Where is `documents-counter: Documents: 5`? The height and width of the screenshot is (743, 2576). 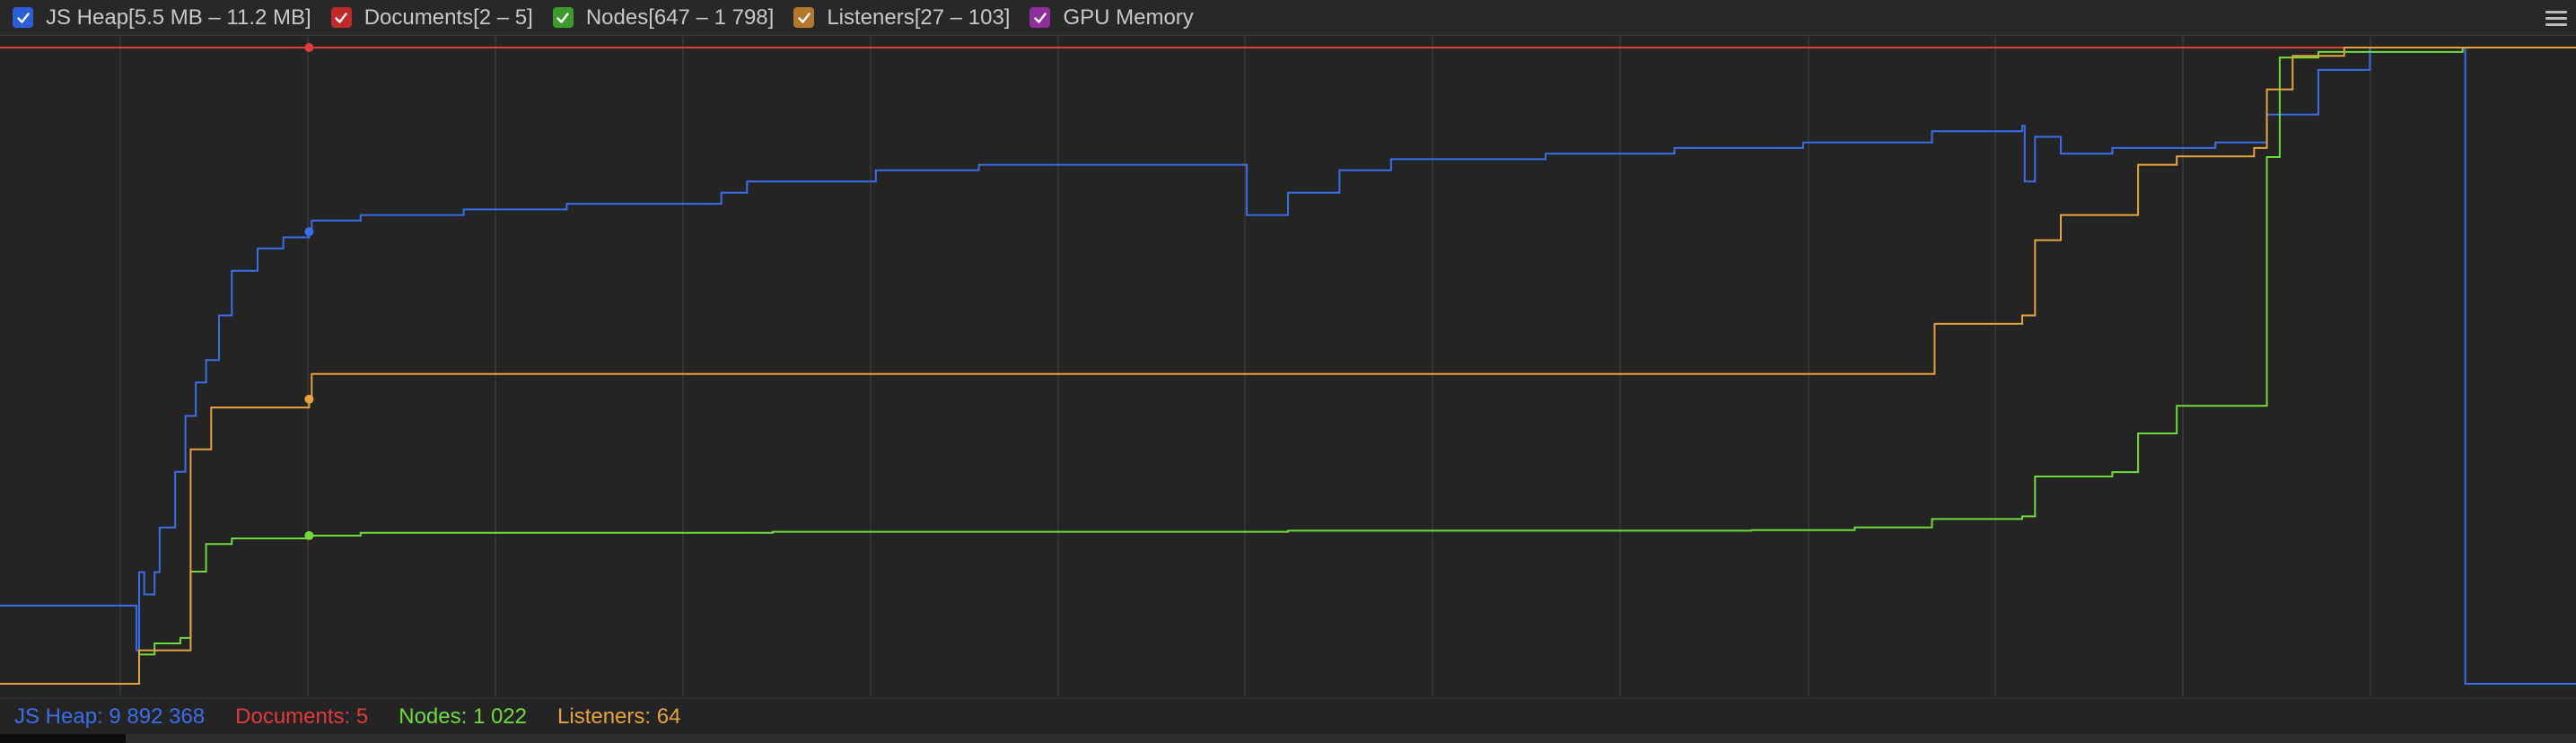 documents-counter: Documents: 5 is located at coordinates (302, 716).